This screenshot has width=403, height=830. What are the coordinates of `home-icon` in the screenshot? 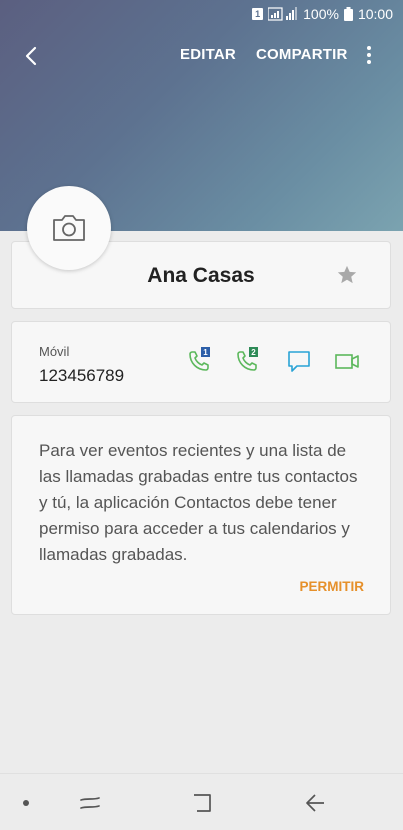 It's located at (202, 803).